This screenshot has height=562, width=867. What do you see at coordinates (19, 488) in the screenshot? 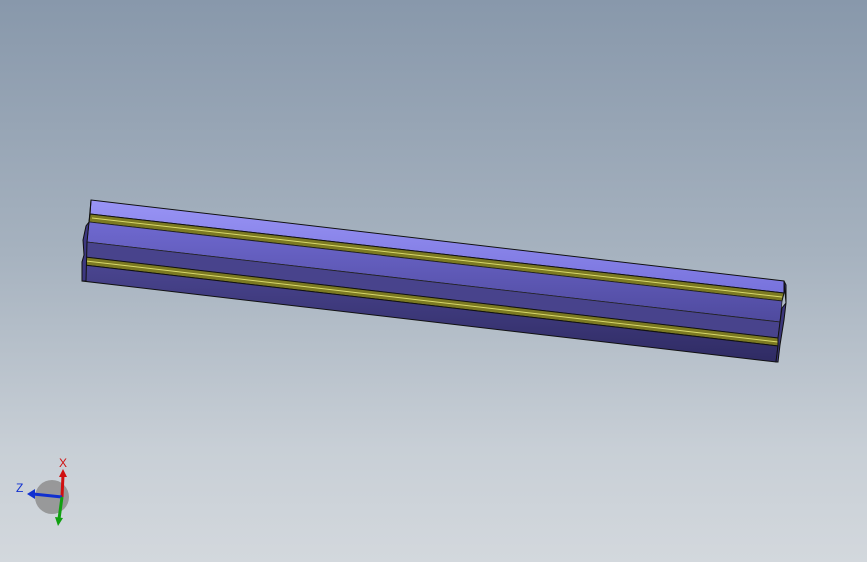
I see `z-axis-label: Z` at bounding box center [19, 488].